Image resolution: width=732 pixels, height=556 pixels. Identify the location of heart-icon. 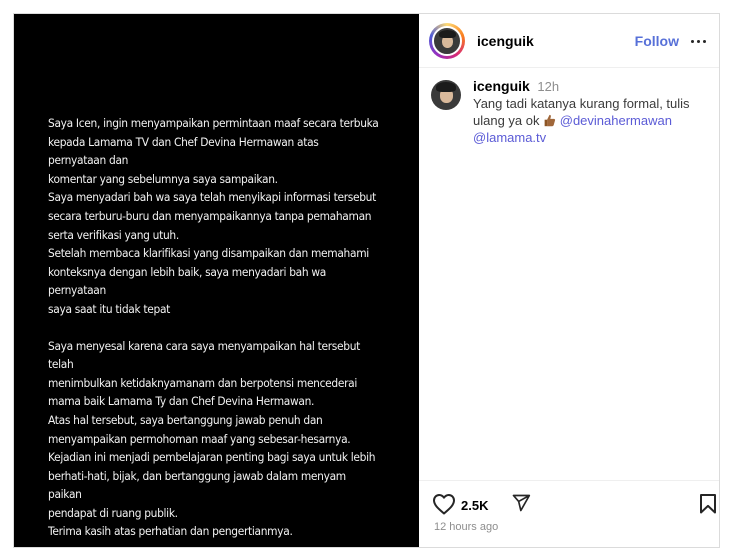
(444, 504).